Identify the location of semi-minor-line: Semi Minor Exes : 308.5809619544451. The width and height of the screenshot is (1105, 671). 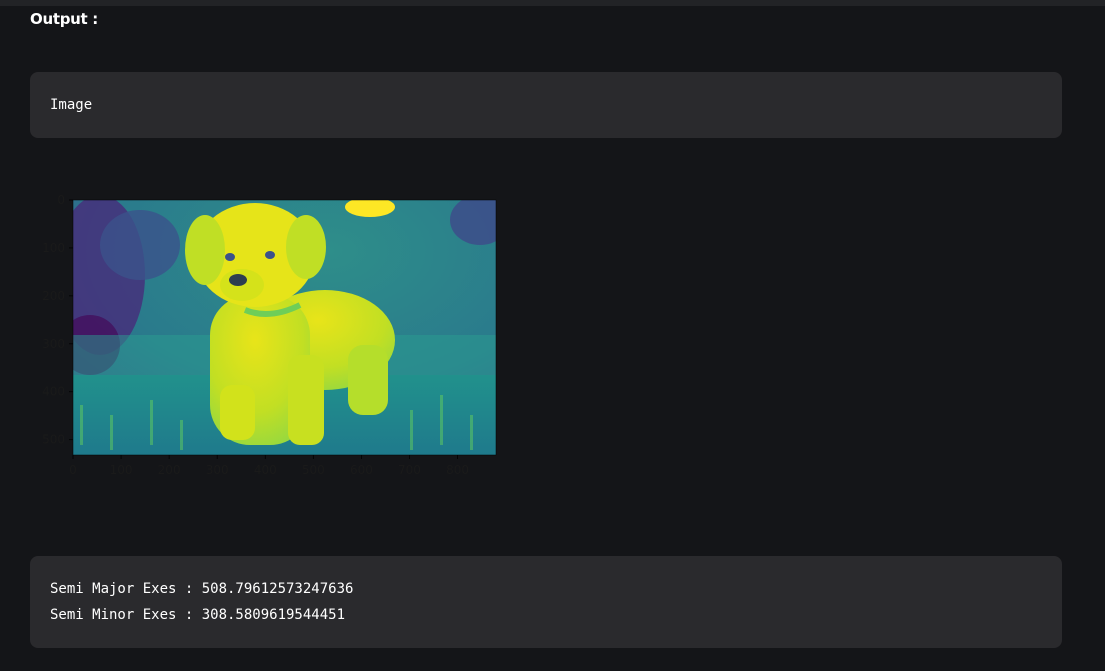
(198, 615).